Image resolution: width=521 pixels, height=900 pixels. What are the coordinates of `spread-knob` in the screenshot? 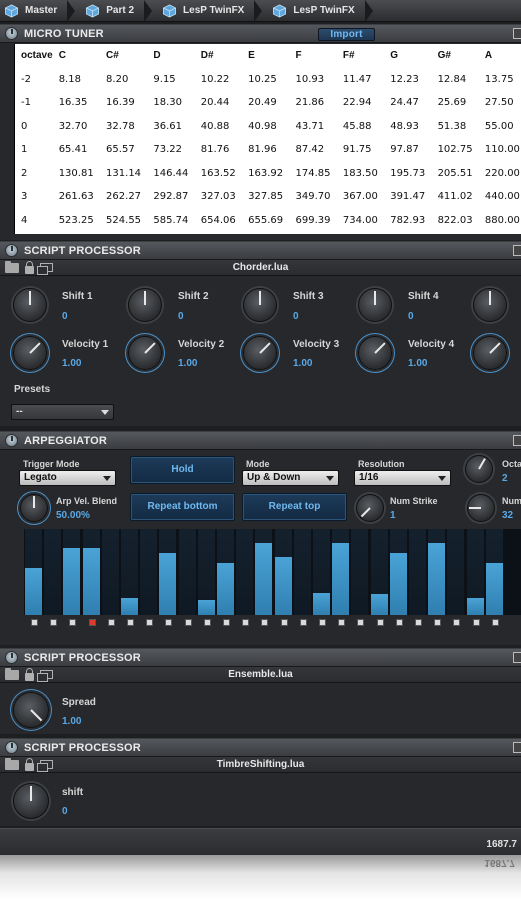 It's located at (31, 710).